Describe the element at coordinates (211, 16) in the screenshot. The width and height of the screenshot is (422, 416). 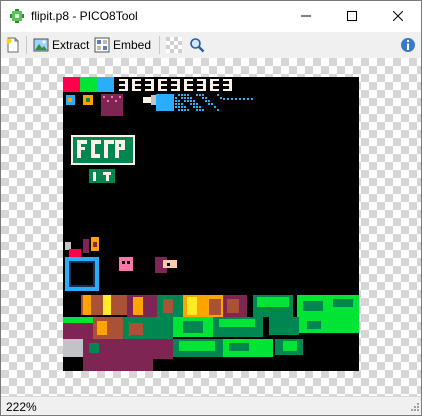
I see `title-bar: flipit.p8 - PICO8Tool` at that location.